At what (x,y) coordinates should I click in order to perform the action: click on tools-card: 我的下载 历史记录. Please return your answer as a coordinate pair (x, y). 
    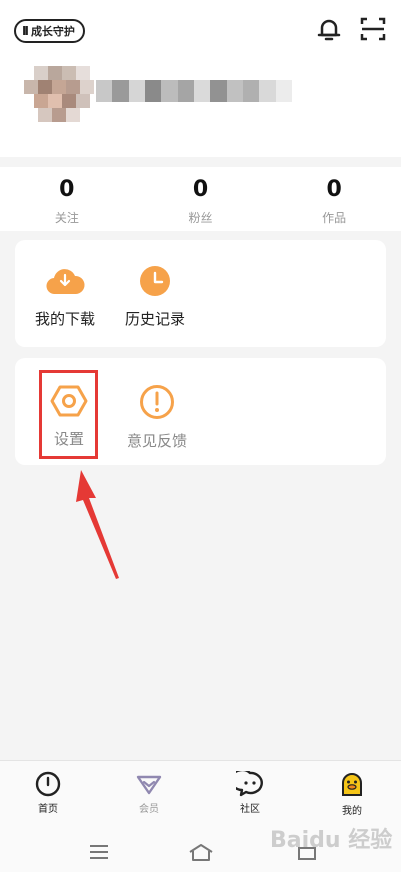
    Looking at the image, I should click on (200, 293).